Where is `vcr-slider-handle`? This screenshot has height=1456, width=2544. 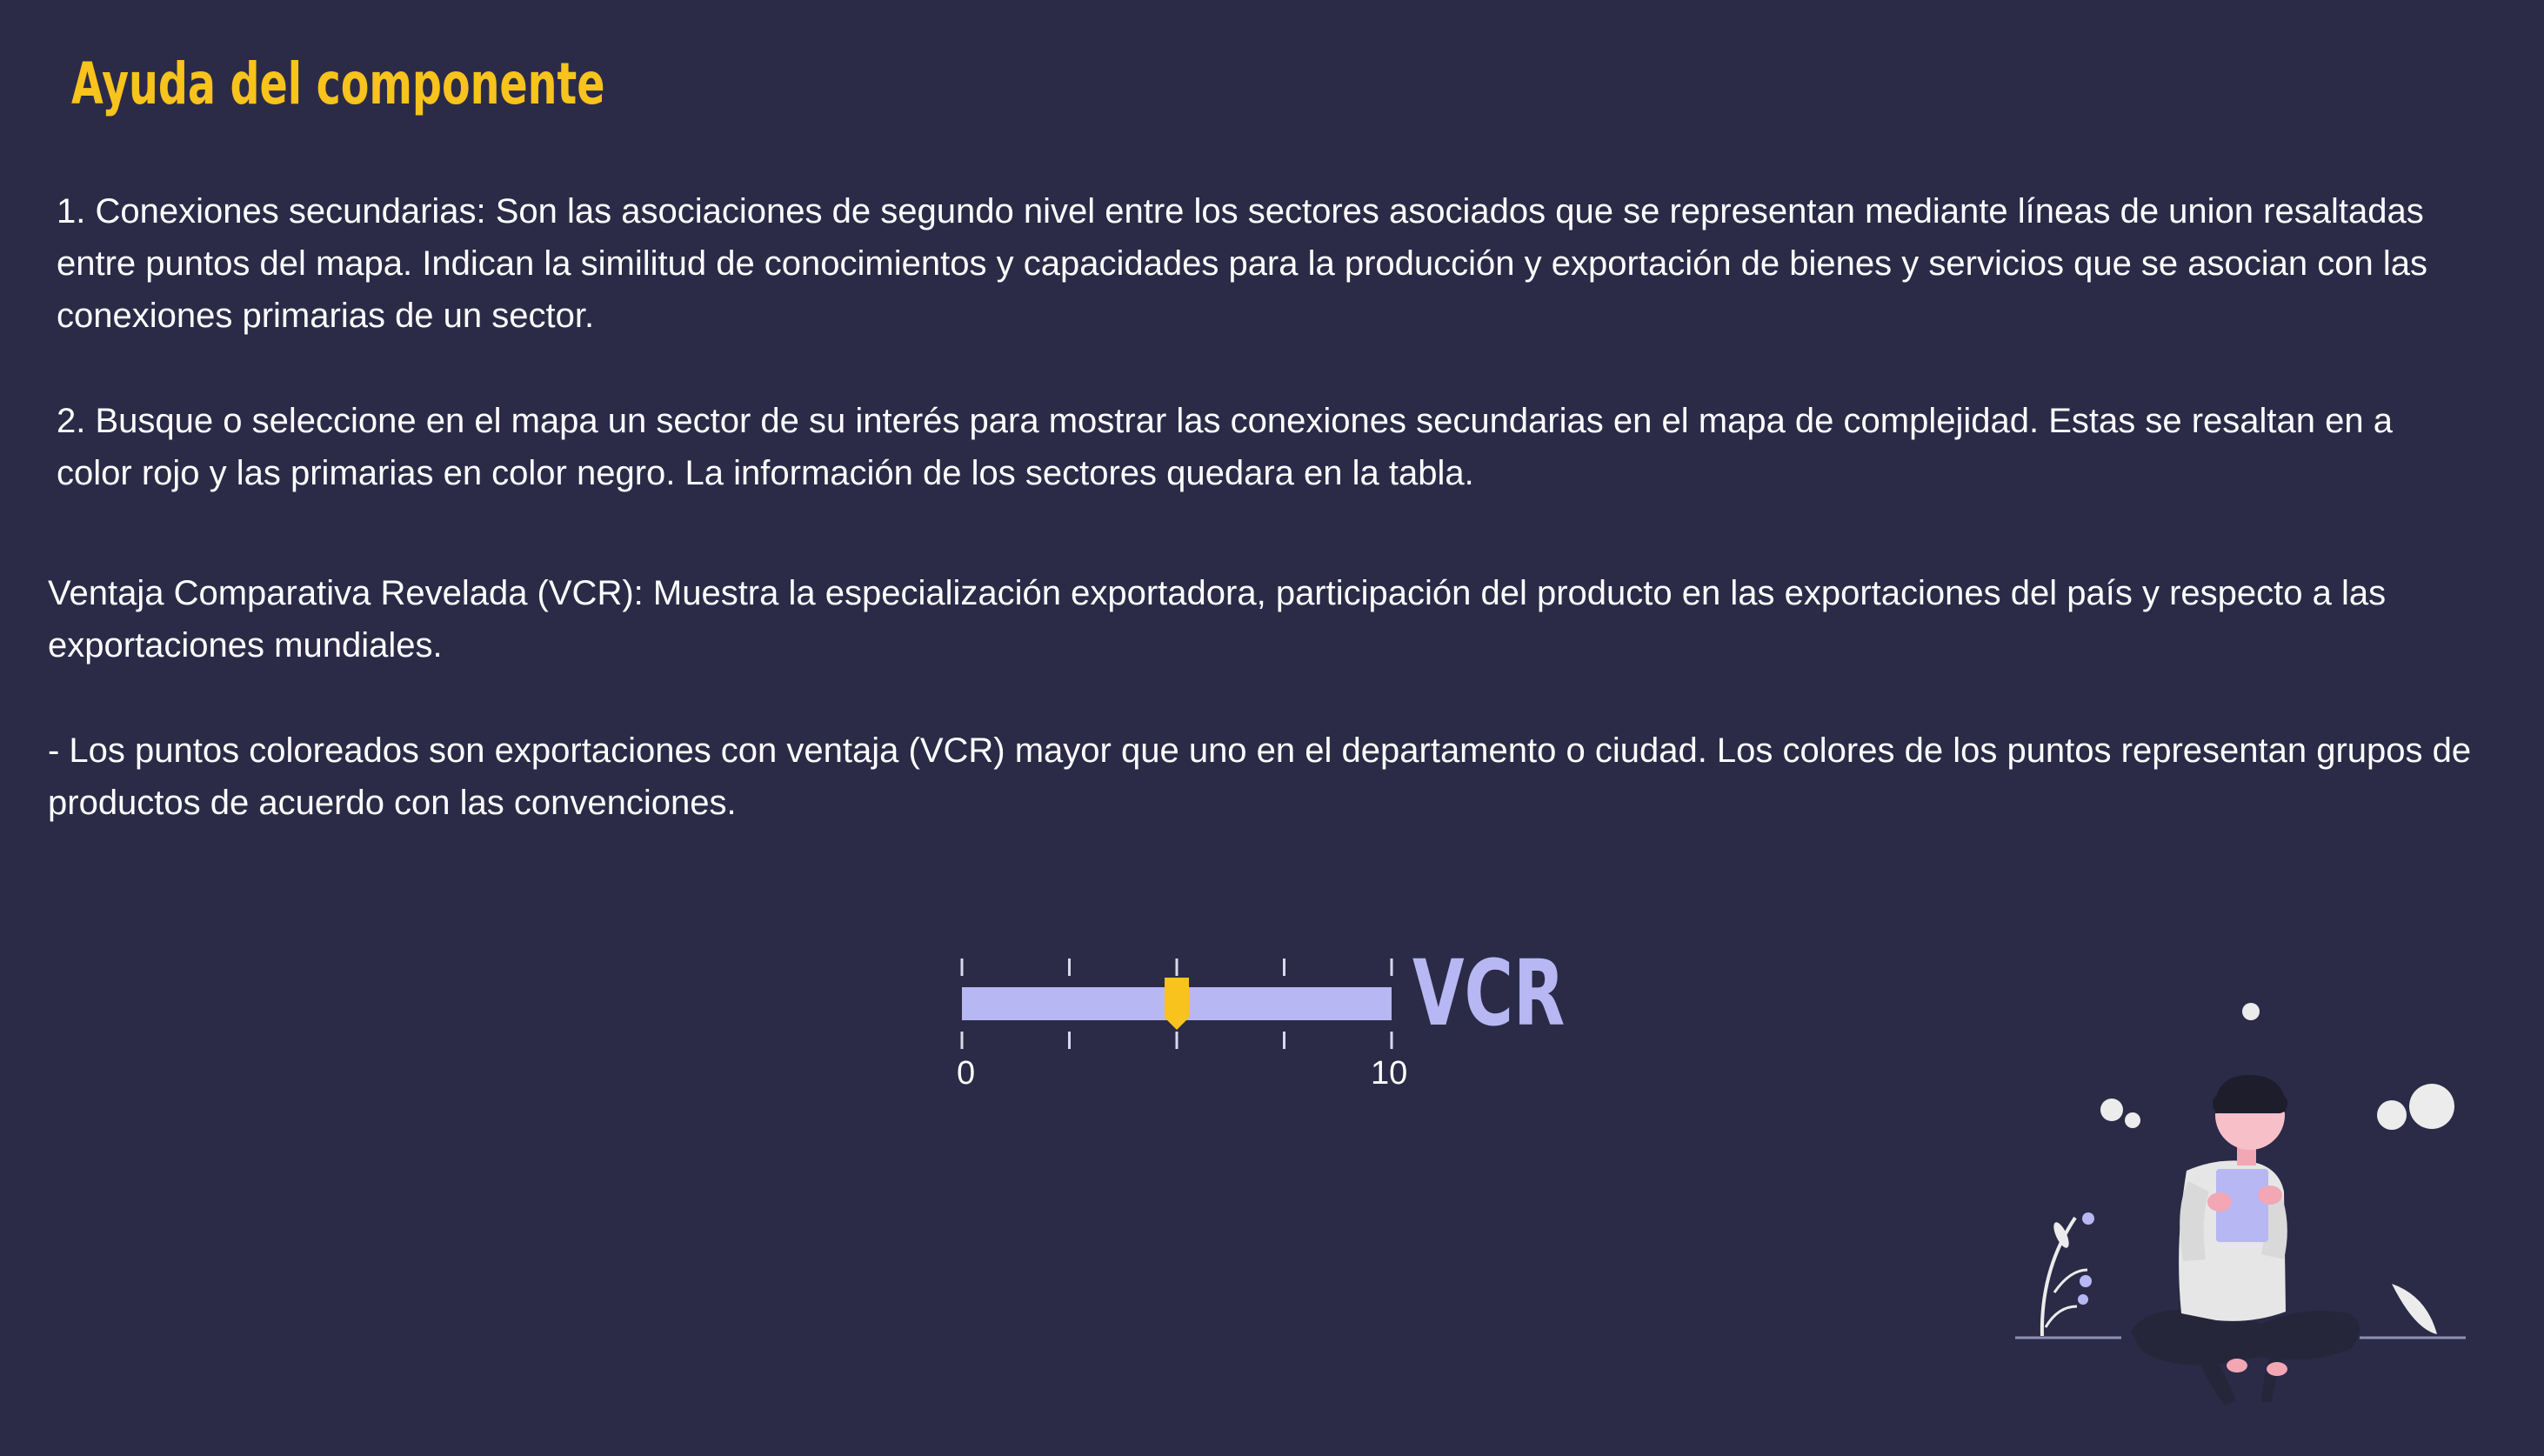 vcr-slider-handle is located at coordinates (1177, 1004).